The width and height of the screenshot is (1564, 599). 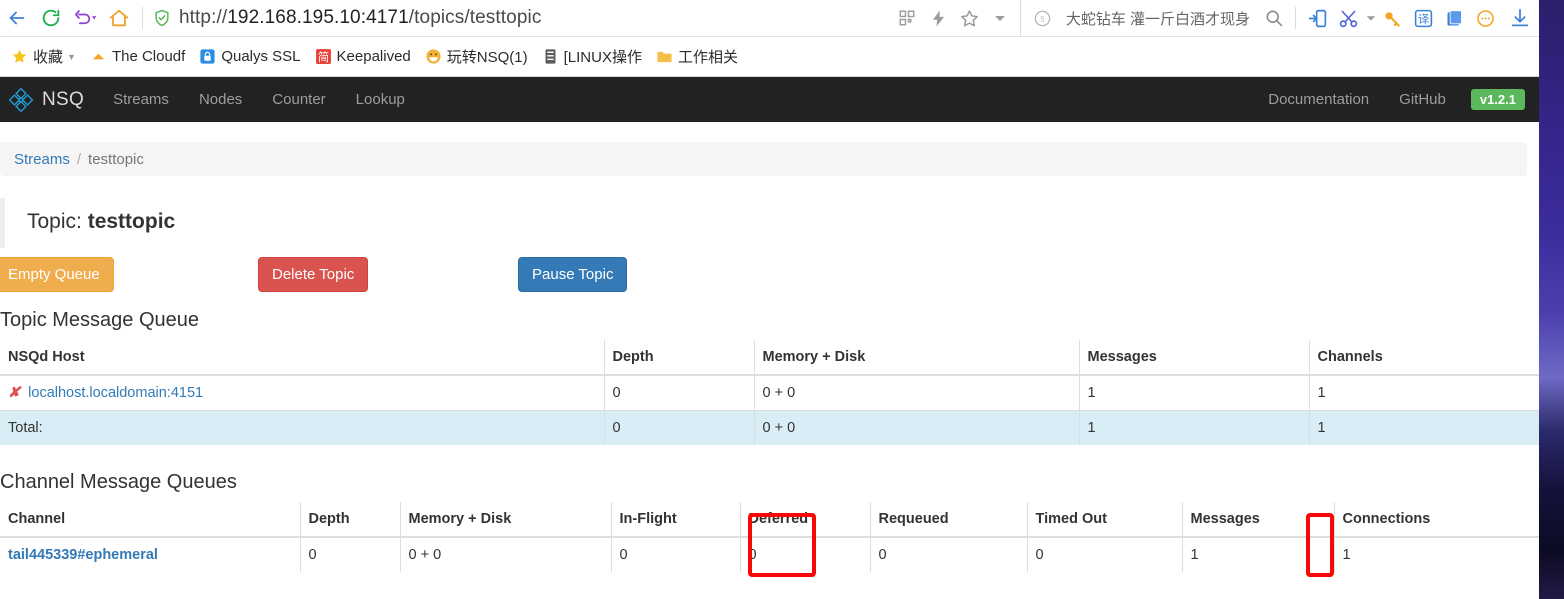 What do you see at coordinates (207, 56) in the screenshot?
I see `lock-icon` at bounding box center [207, 56].